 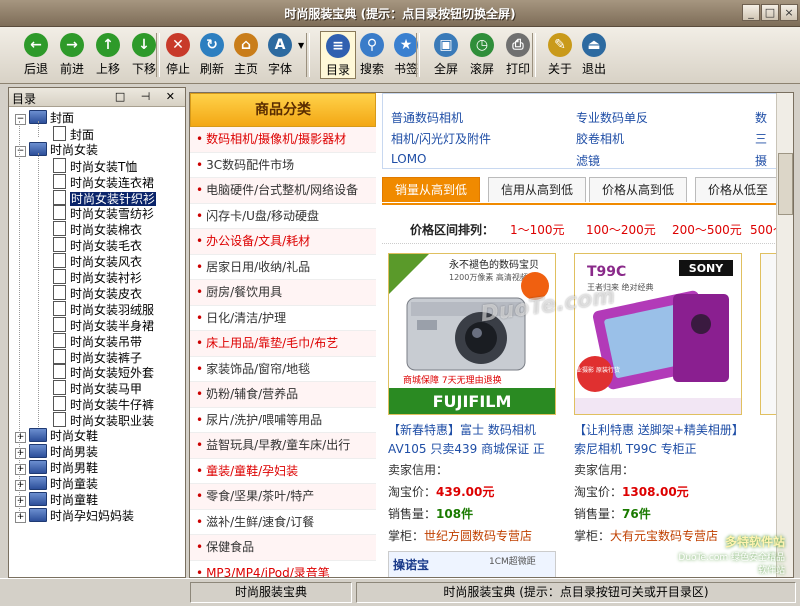 I want to click on toc-page-node: 时尚女装短外套, so click(x=103, y=372).